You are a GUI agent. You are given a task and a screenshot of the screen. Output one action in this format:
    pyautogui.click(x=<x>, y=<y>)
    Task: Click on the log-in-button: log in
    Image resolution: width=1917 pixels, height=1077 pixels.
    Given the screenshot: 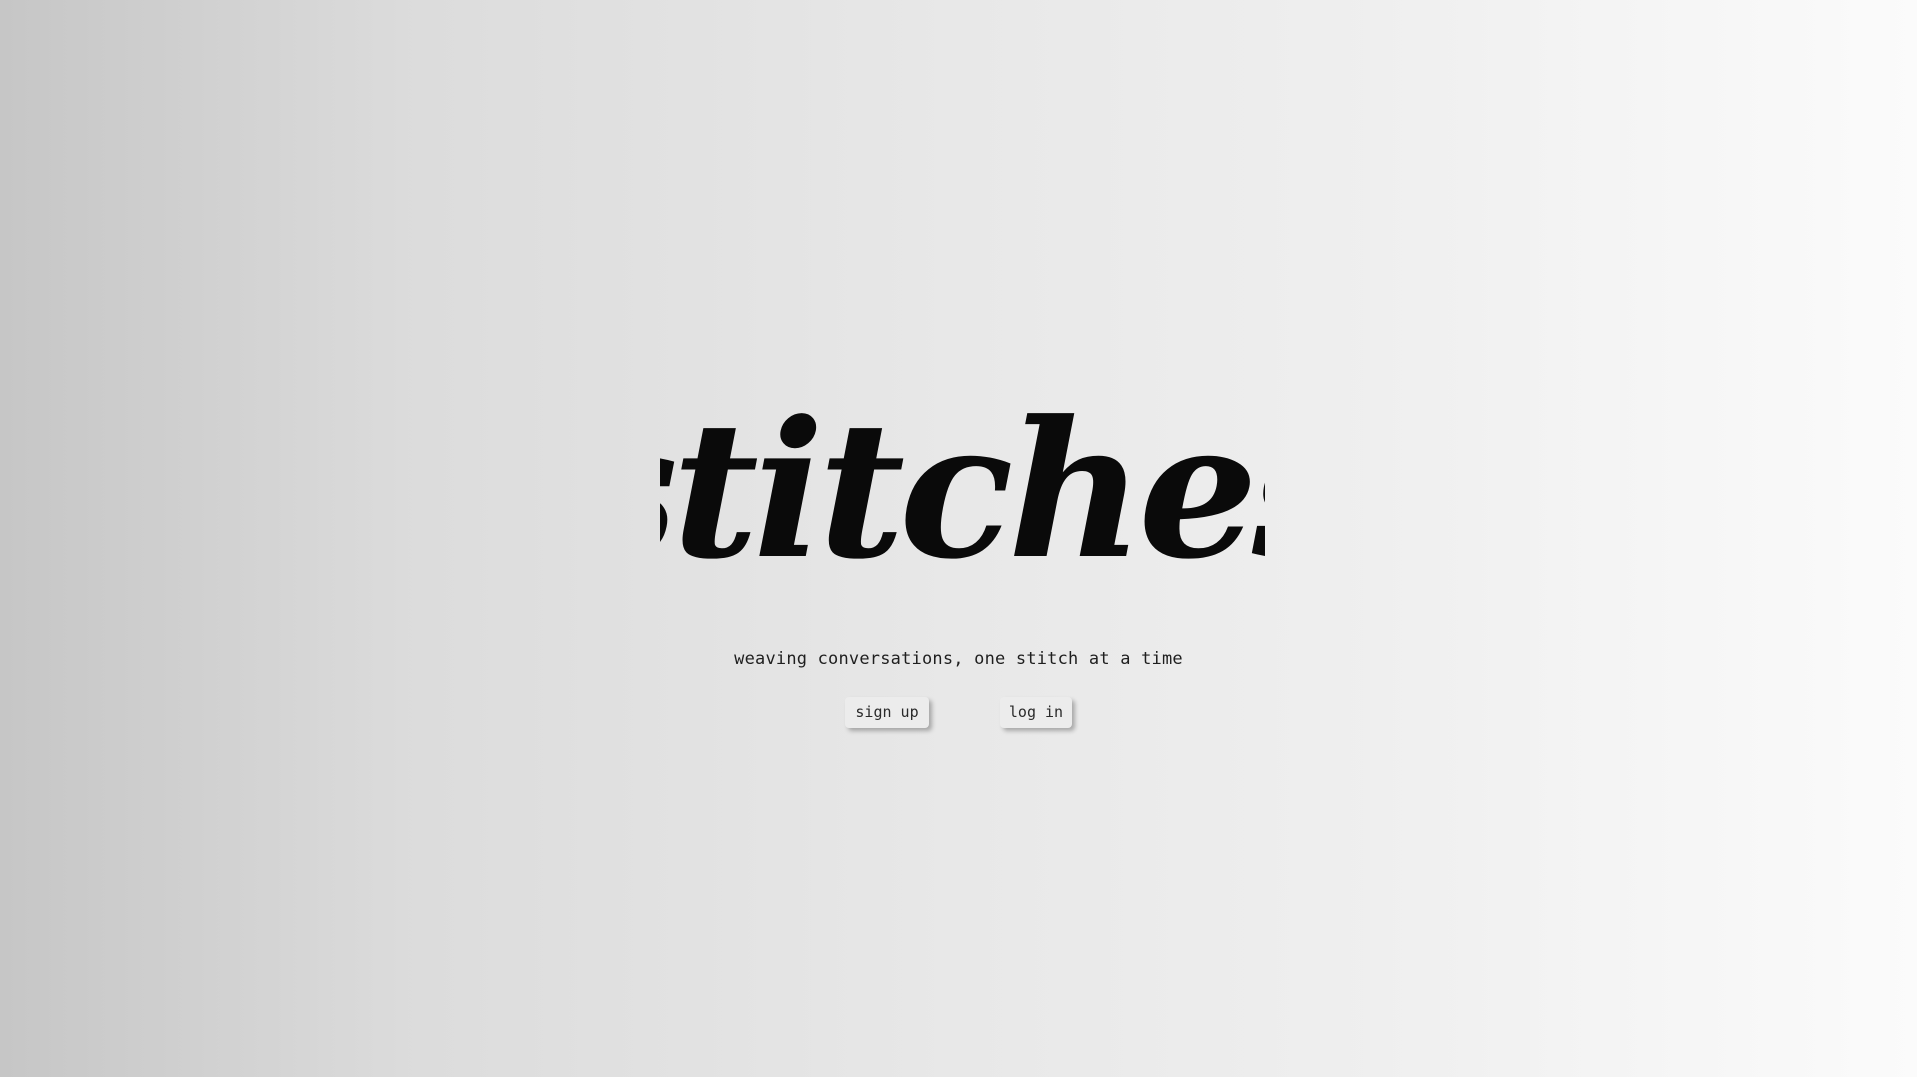 What is the action you would take?
    pyautogui.click(x=1036, y=712)
    